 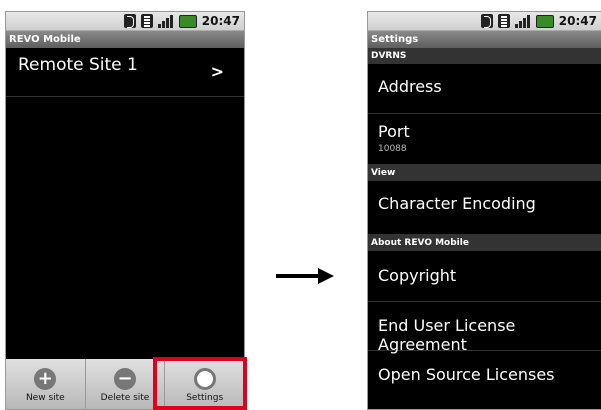 What do you see at coordinates (200, 383) in the screenshot?
I see `settings-highlight-box` at bounding box center [200, 383].